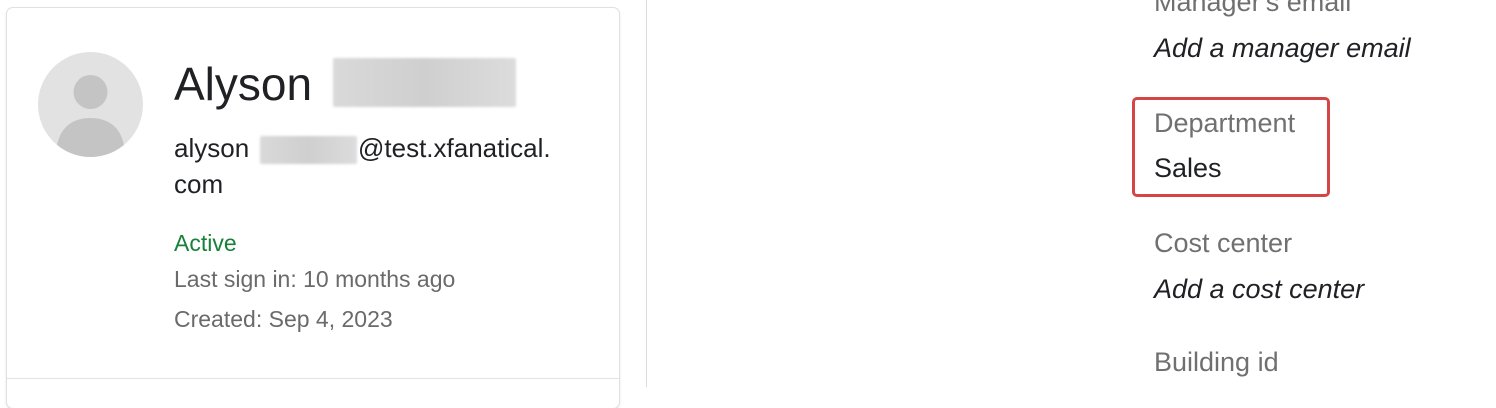 This screenshot has width=1496, height=408. Describe the element at coordinates (1282, 48) in the screenshot. I see `add-manager-email-link: Add a manager email` at that location.